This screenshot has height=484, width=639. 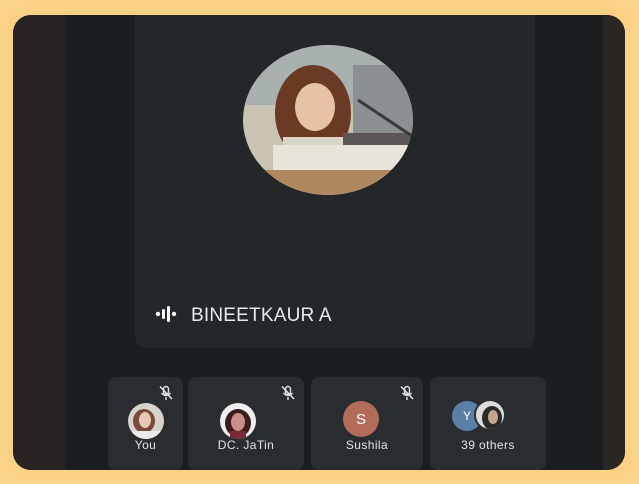 What do you see at coordinates (614, 242) in the screenshot?
I see `right-edge` at bounding box center [614, 242].